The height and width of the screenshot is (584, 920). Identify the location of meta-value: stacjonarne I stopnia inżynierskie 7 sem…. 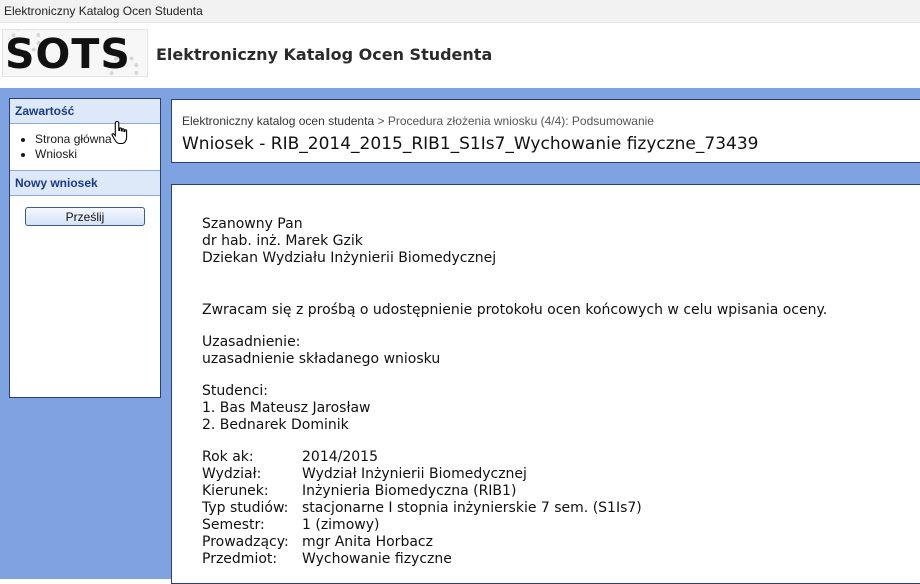
(472, 508).